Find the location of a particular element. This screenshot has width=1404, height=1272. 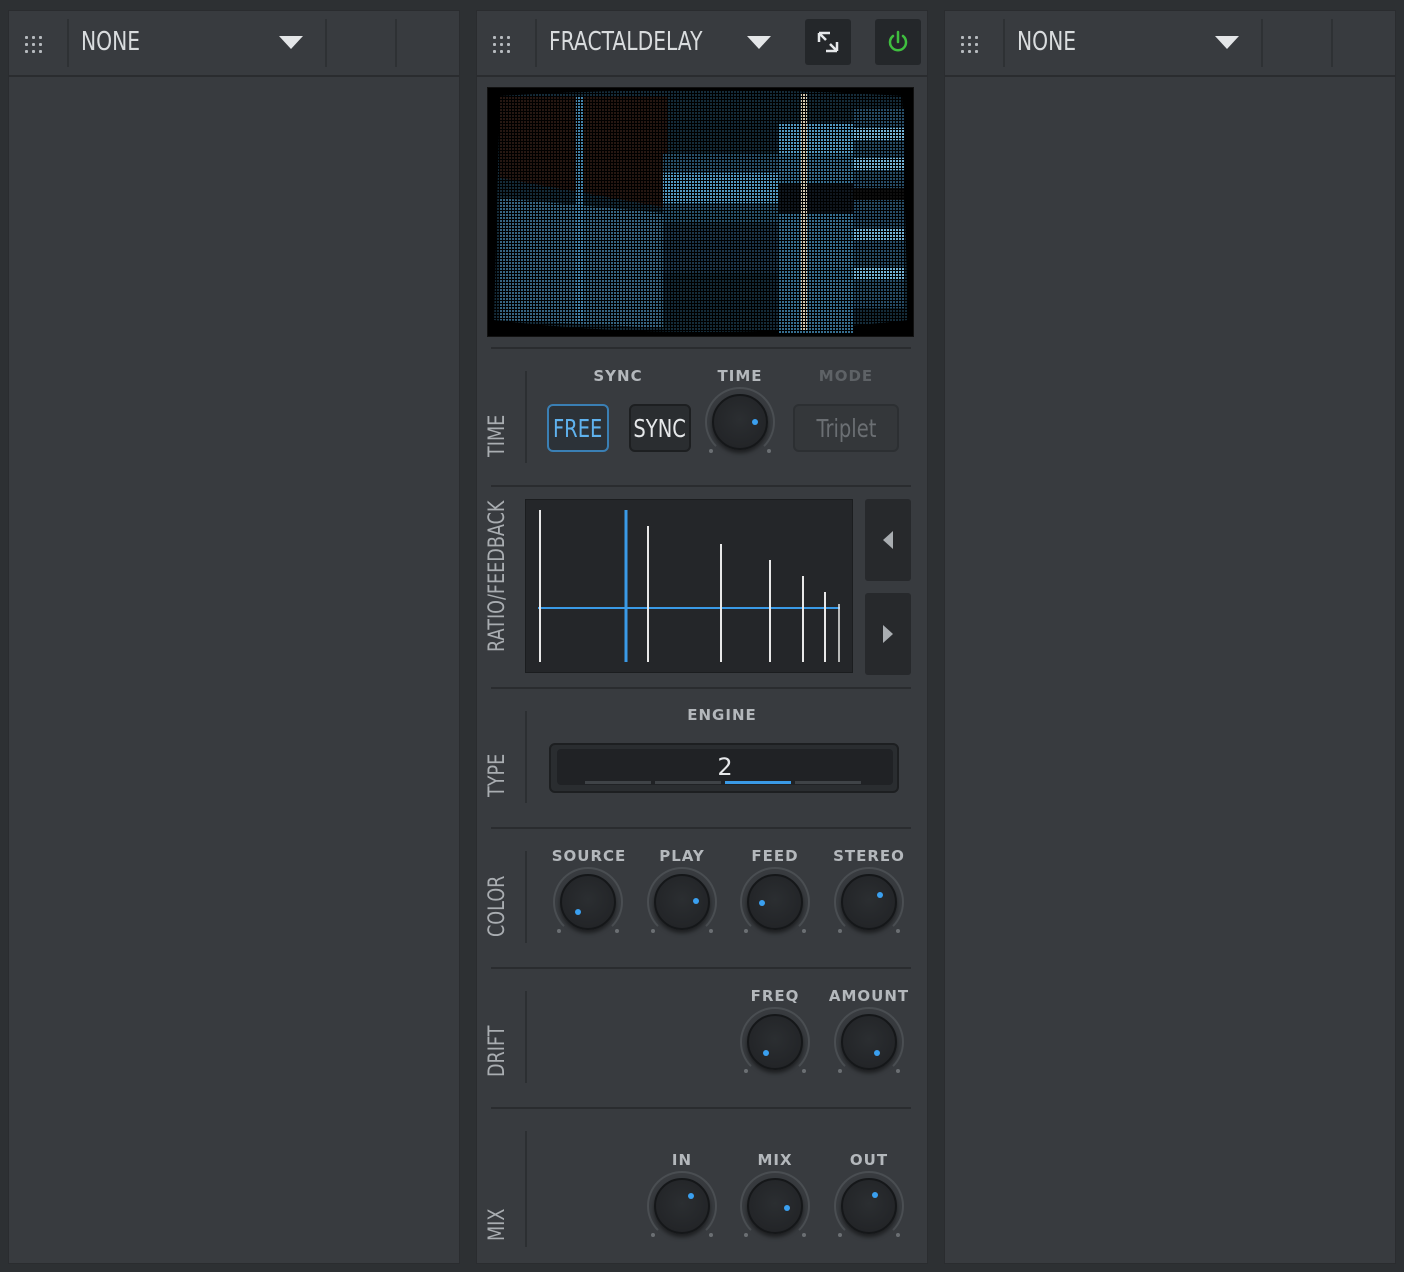

out-caption: OUT is located at coordinates (869, 1160).